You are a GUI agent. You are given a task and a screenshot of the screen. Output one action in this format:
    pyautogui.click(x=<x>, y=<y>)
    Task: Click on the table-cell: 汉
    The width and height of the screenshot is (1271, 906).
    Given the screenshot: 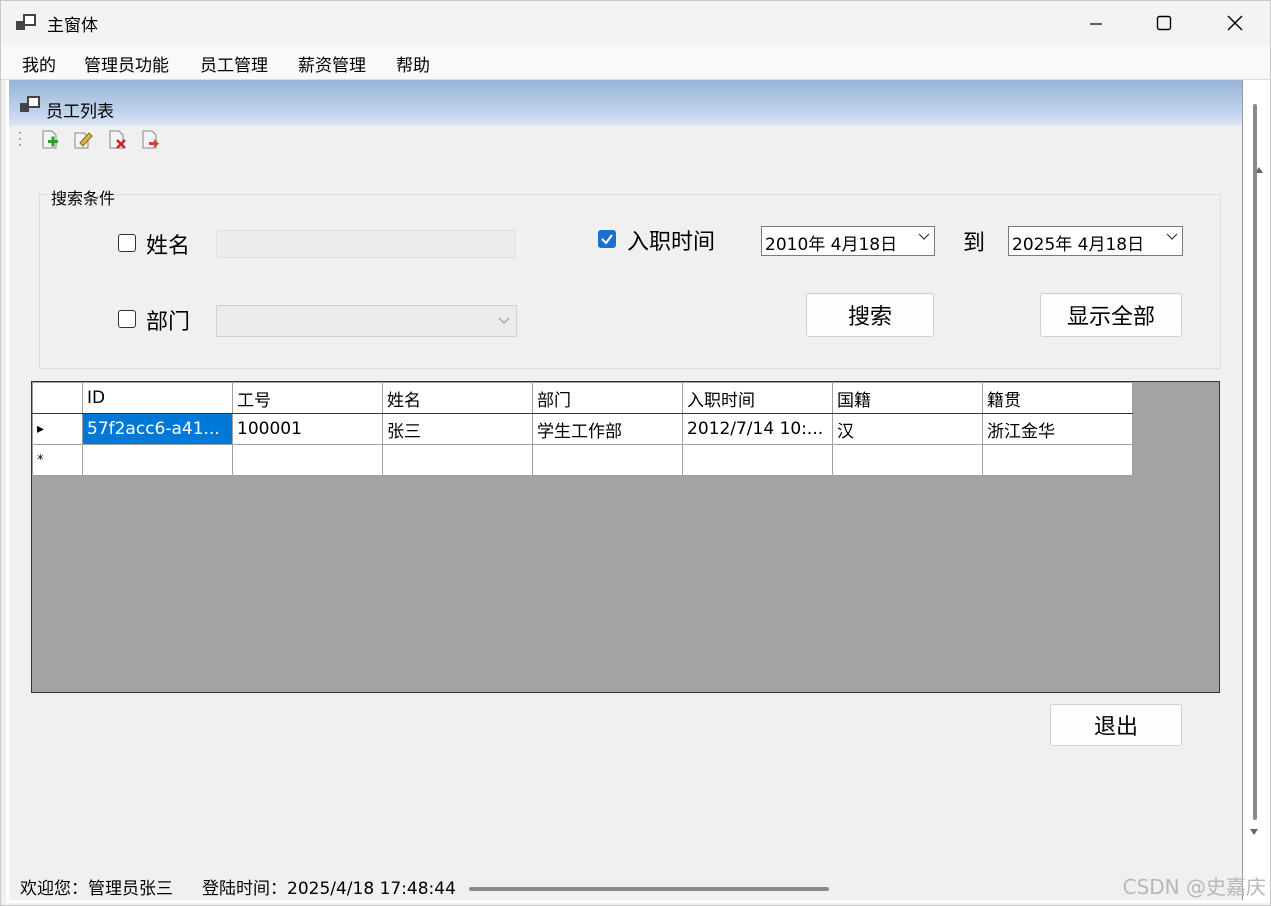 What is the action you would take?
    pyautogui.click(x=907, y=429)
    